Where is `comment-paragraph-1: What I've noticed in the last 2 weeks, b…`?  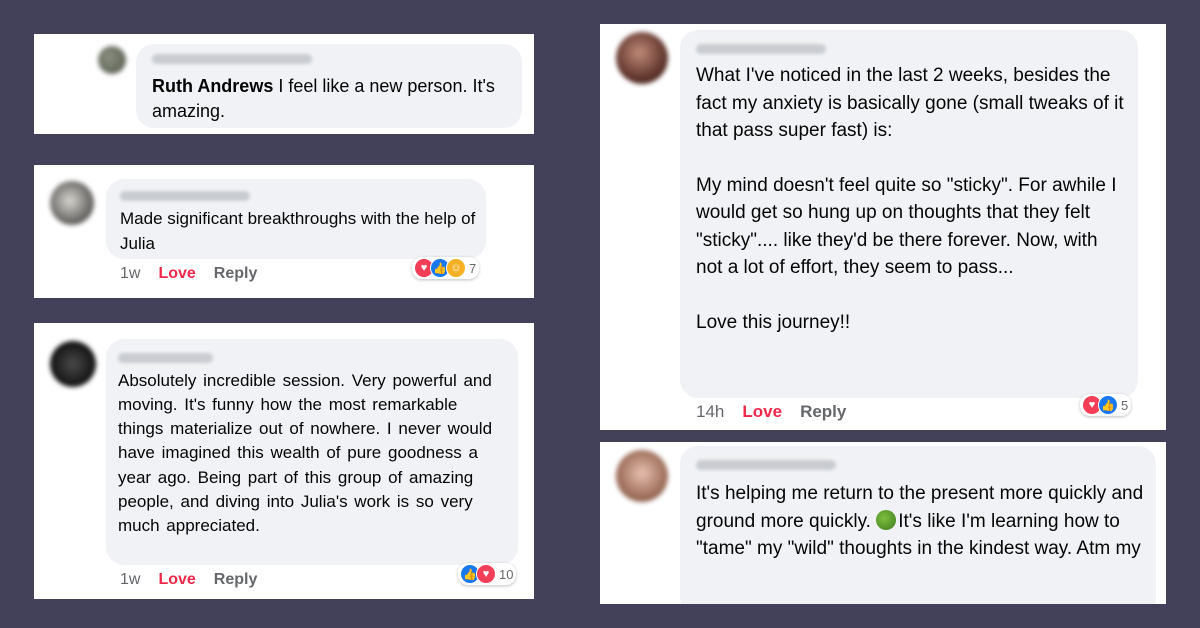
comment-paragraph-1: What I've noticed in the last 2 weeks, b… is located at coordinates (910, 103).